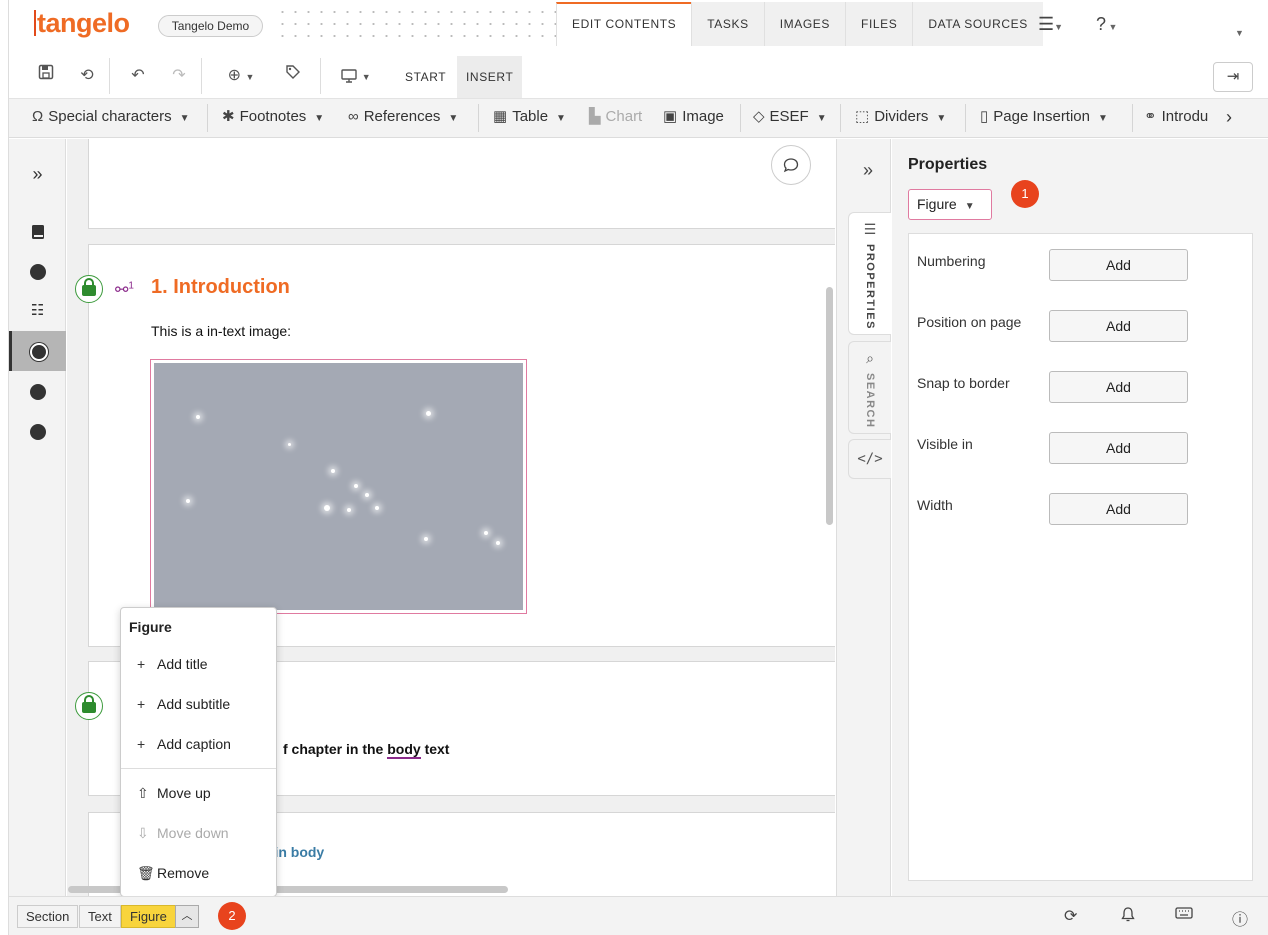  Describe the element at coordinates (416, 26) in the screenshot. I see `header-dot-pattern` at that location.